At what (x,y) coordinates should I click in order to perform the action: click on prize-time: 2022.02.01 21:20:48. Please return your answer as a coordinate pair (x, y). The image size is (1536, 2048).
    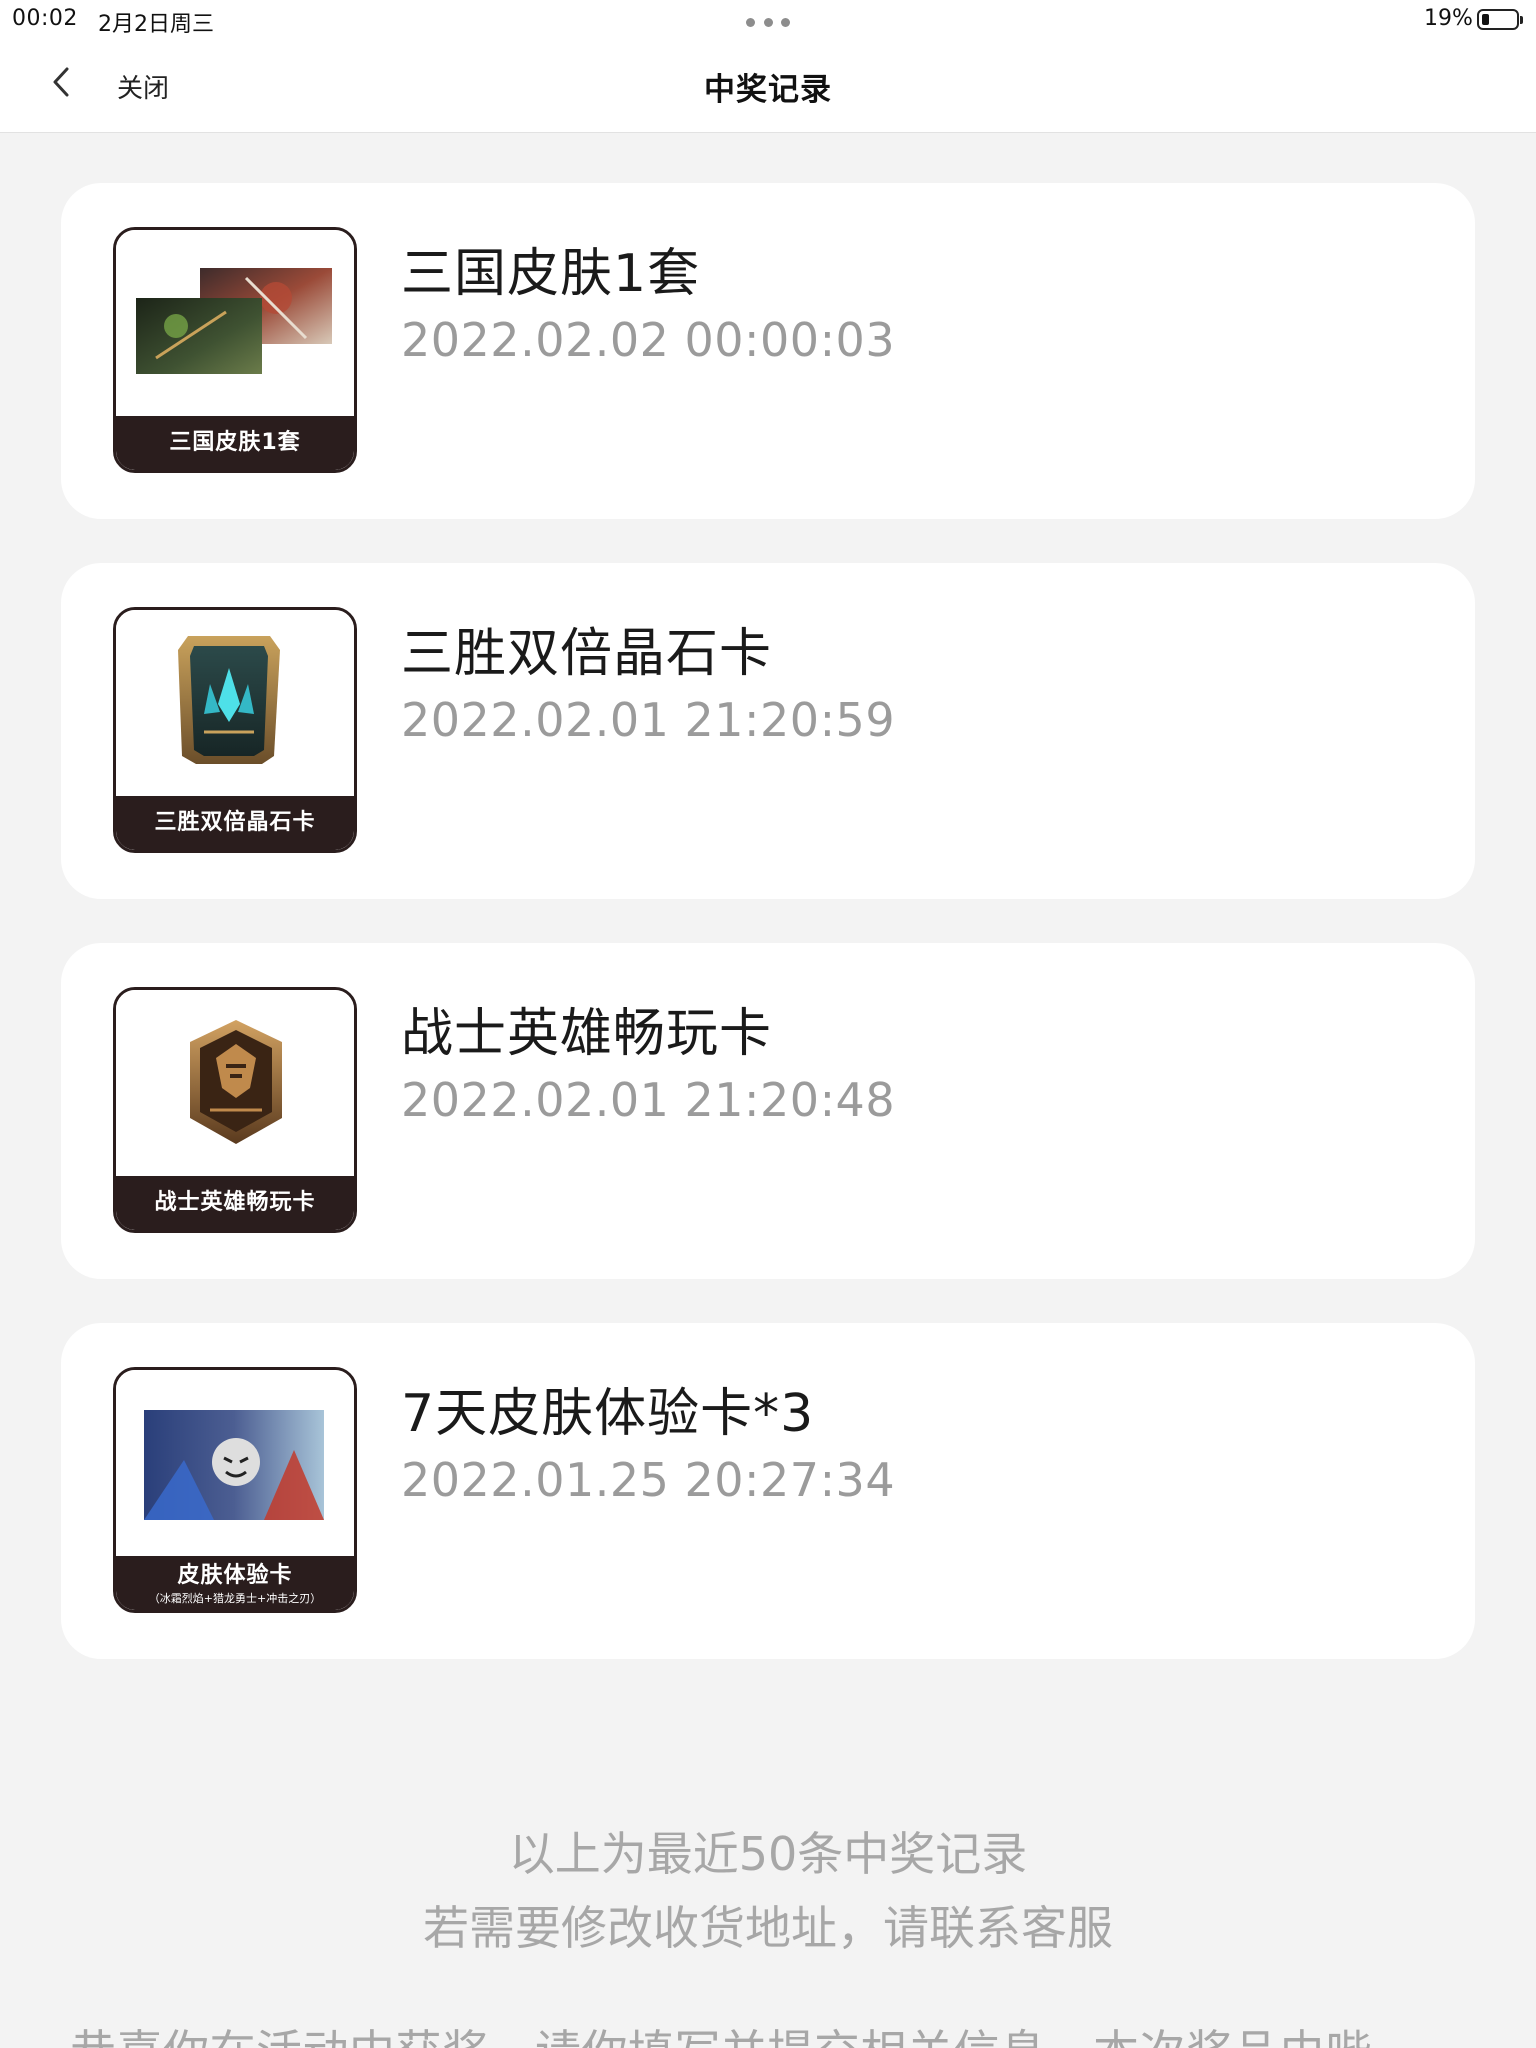
    Looking at the image, I should click on (648, 1100).